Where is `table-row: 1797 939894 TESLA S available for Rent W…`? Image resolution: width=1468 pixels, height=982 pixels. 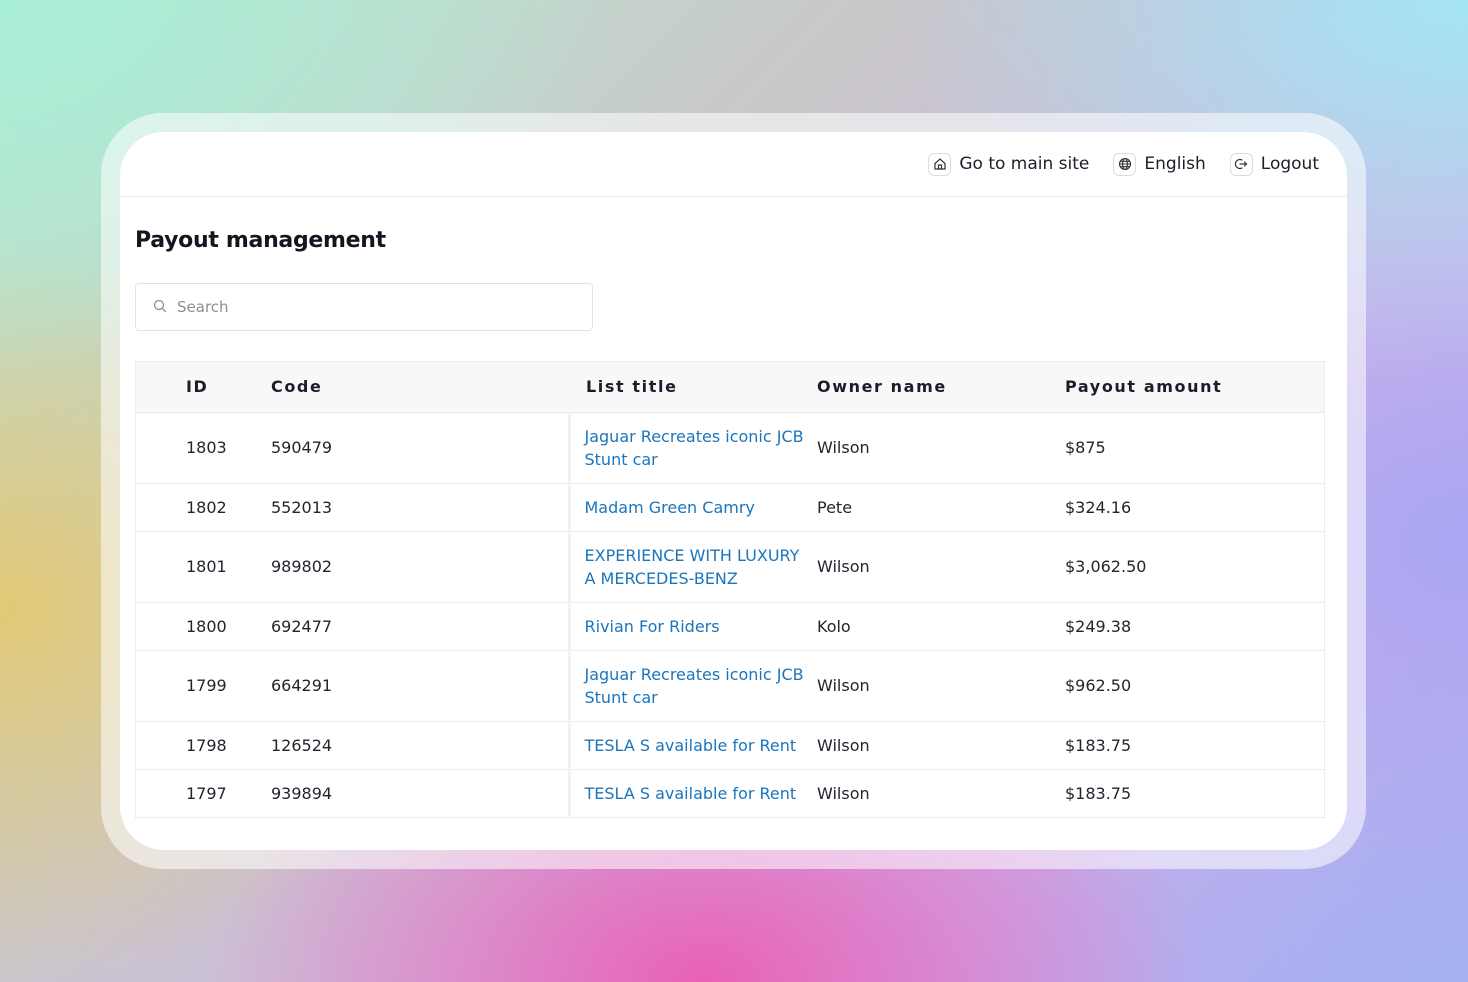 table-row: 1797 939894 TESLA S available for Rent W… is located at coordinates (730, 793).